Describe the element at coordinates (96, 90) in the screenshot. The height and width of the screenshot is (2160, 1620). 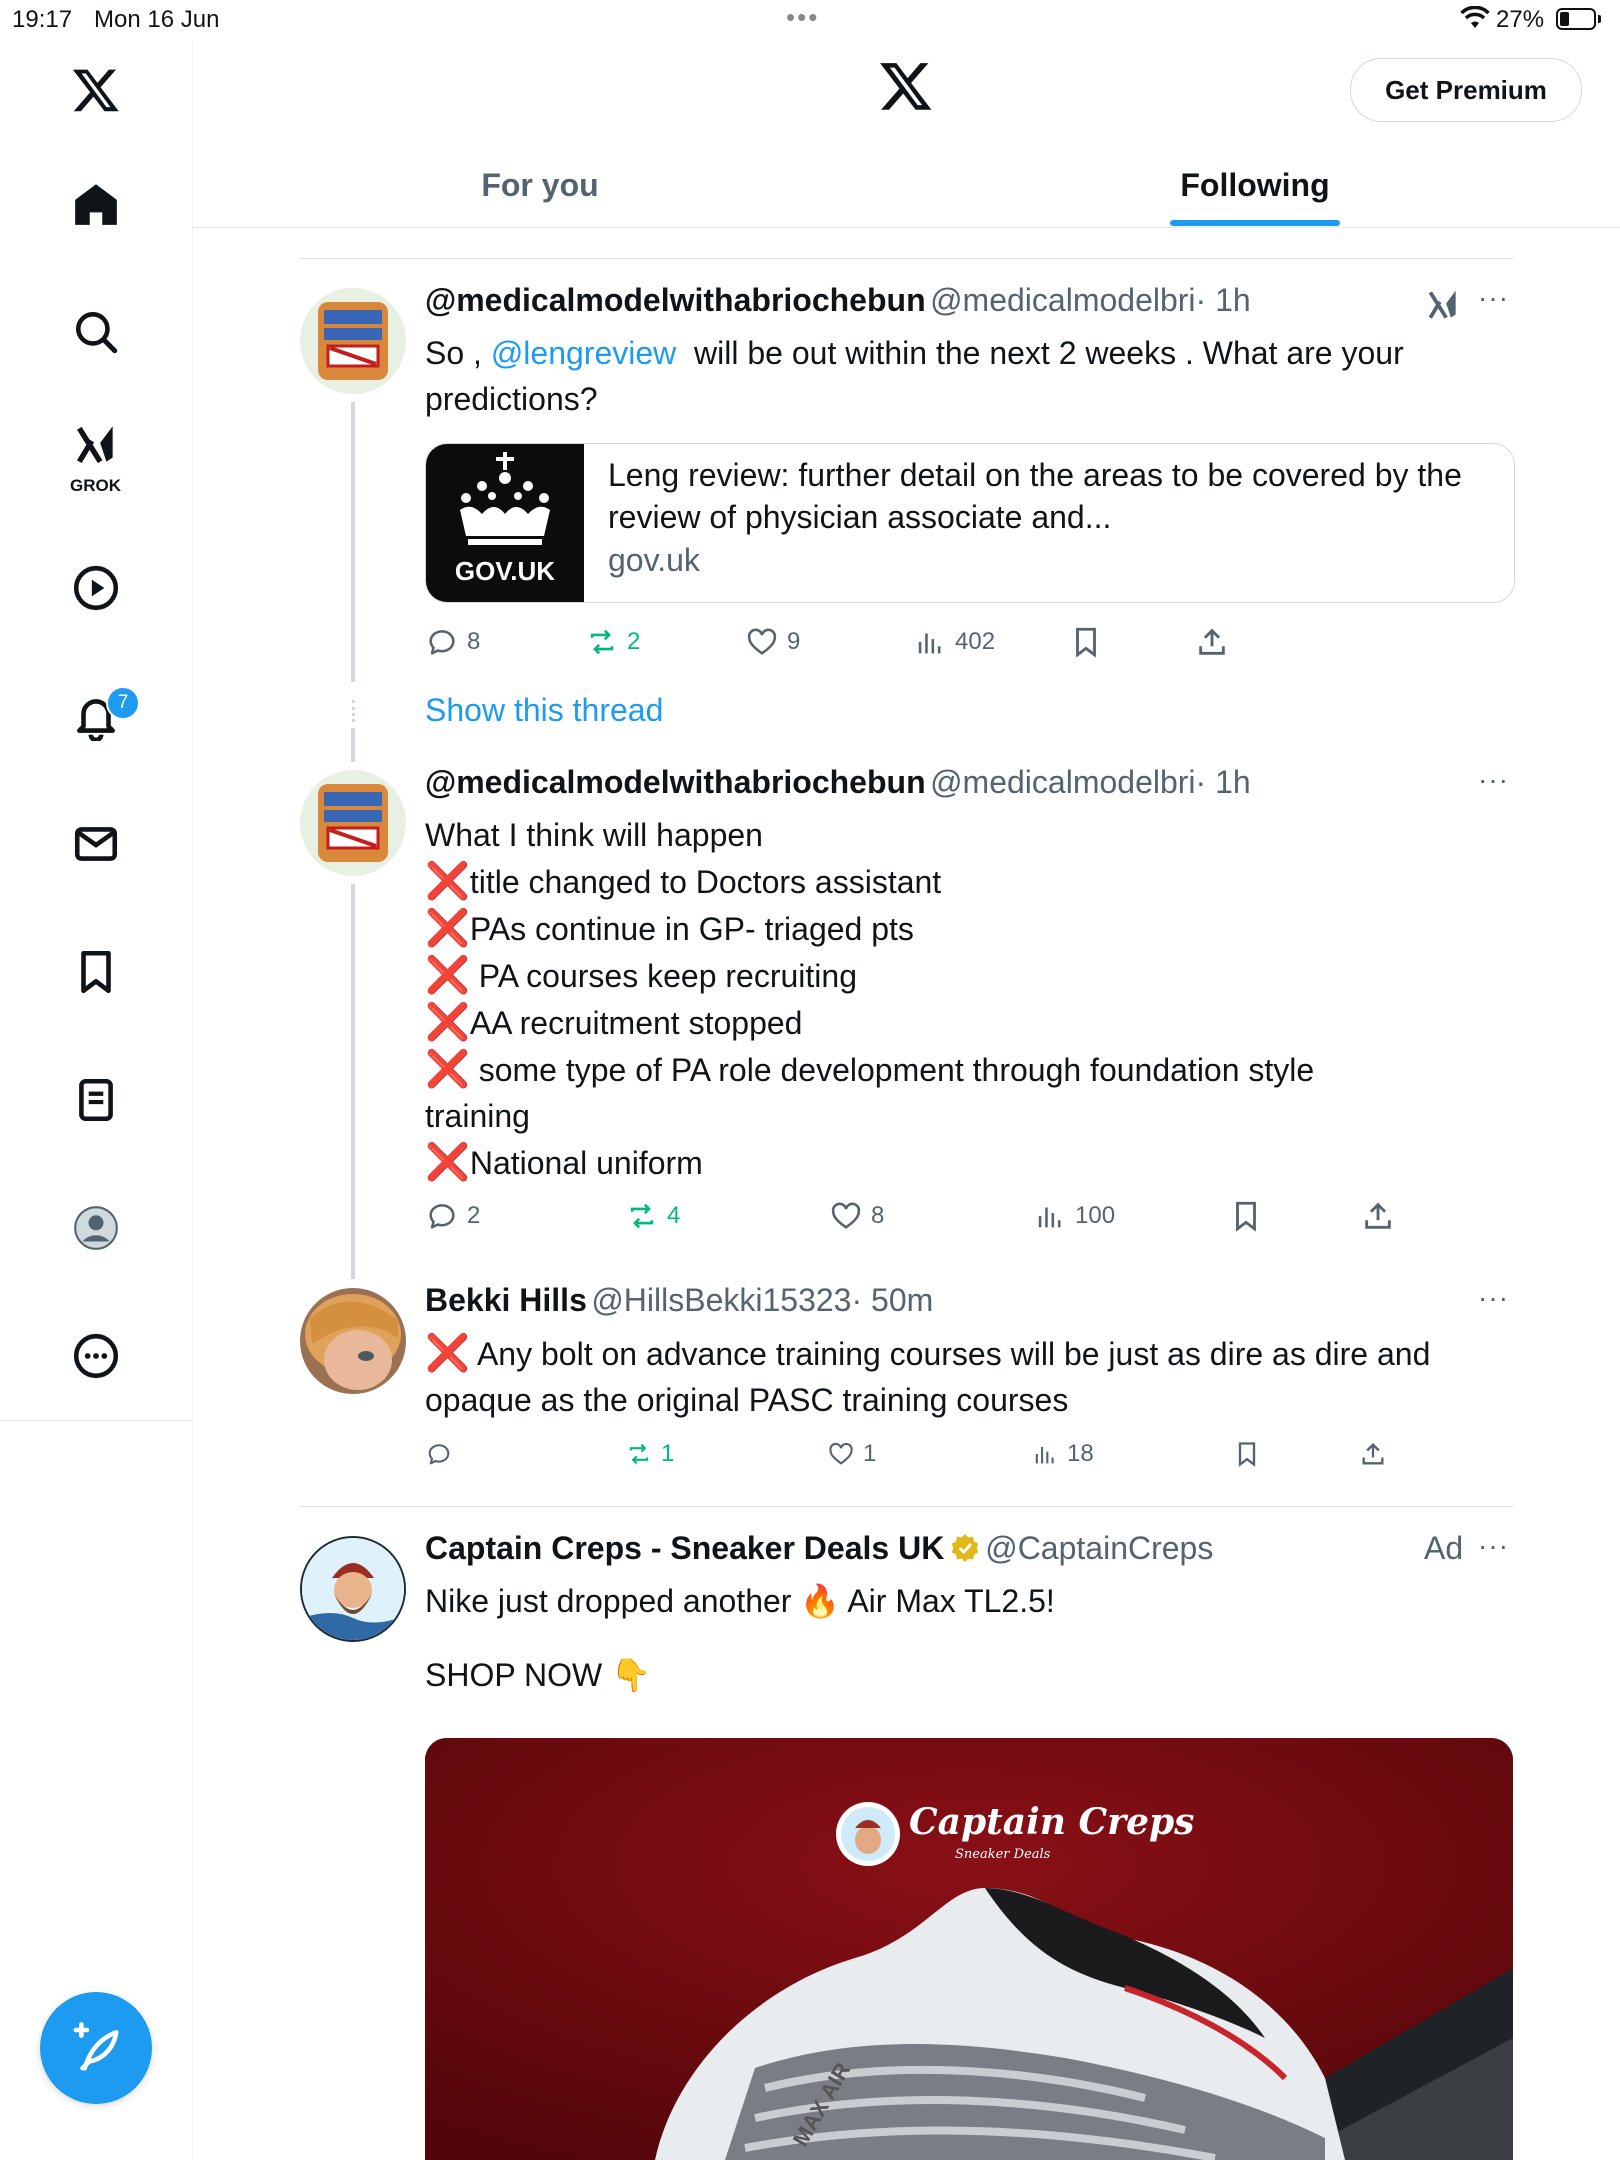
I see `x-logo-icon` at that location.